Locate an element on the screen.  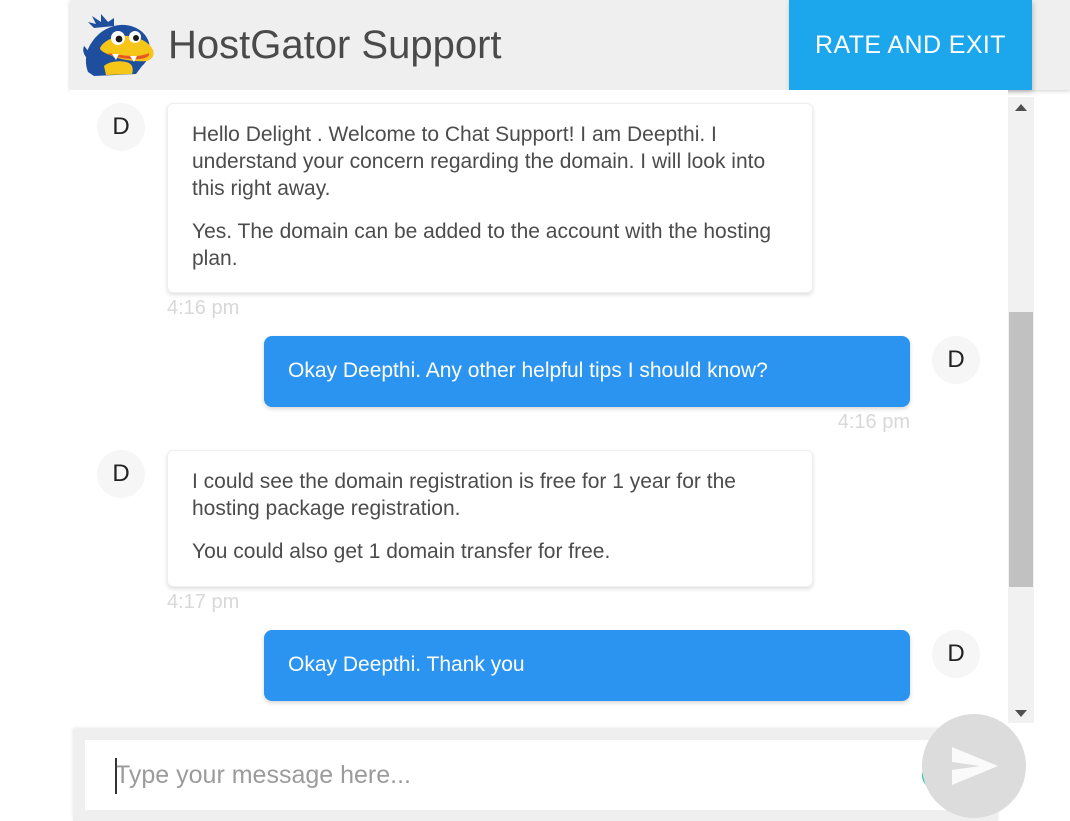
message-paragraph: Okay Deepthi. Thank you is located at coordinates (406, 664).